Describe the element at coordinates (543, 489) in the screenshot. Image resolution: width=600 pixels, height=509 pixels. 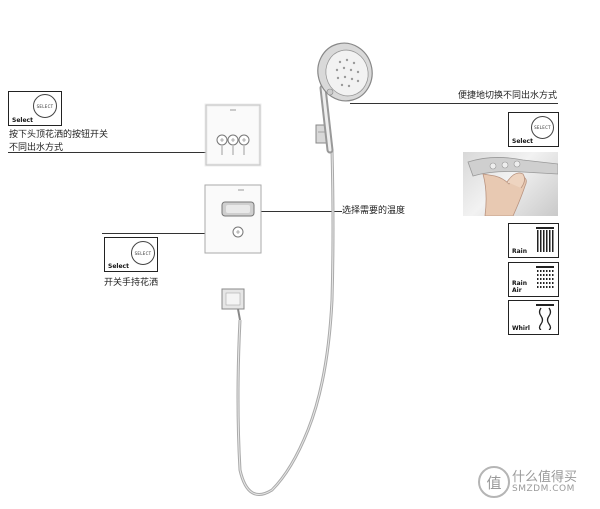
I see `watermark-text-en: SMZDM.COM` at that location.